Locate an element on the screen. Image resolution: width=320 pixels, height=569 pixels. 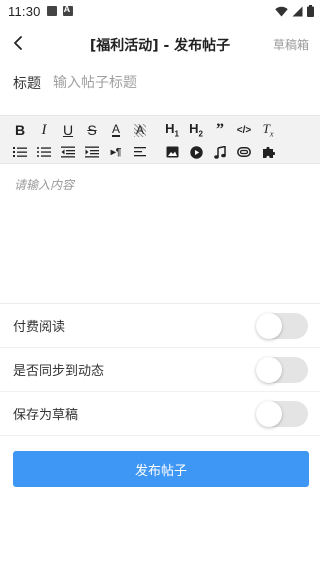
nav-bar: [福利活动] - 发布帖子 草稿箱 is located at coordinates (160, 43).